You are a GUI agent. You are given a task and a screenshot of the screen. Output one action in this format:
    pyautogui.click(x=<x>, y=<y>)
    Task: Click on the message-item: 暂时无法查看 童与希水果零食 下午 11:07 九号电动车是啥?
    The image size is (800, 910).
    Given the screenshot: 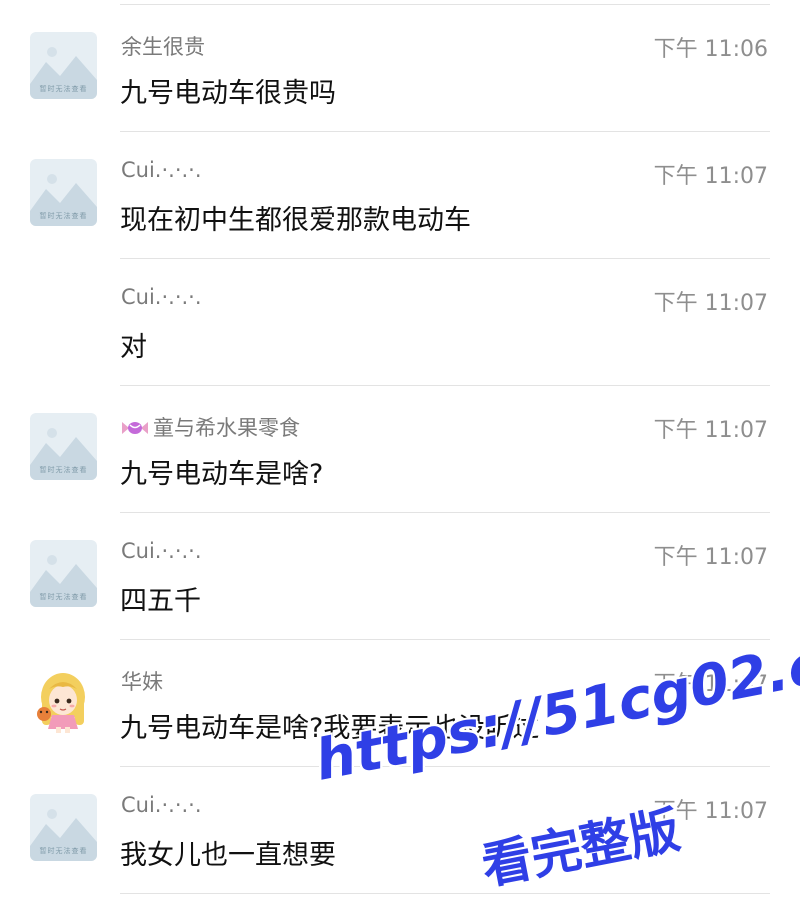 What is the action you would take?
    pyautogui.click(x=400, y=449)
    